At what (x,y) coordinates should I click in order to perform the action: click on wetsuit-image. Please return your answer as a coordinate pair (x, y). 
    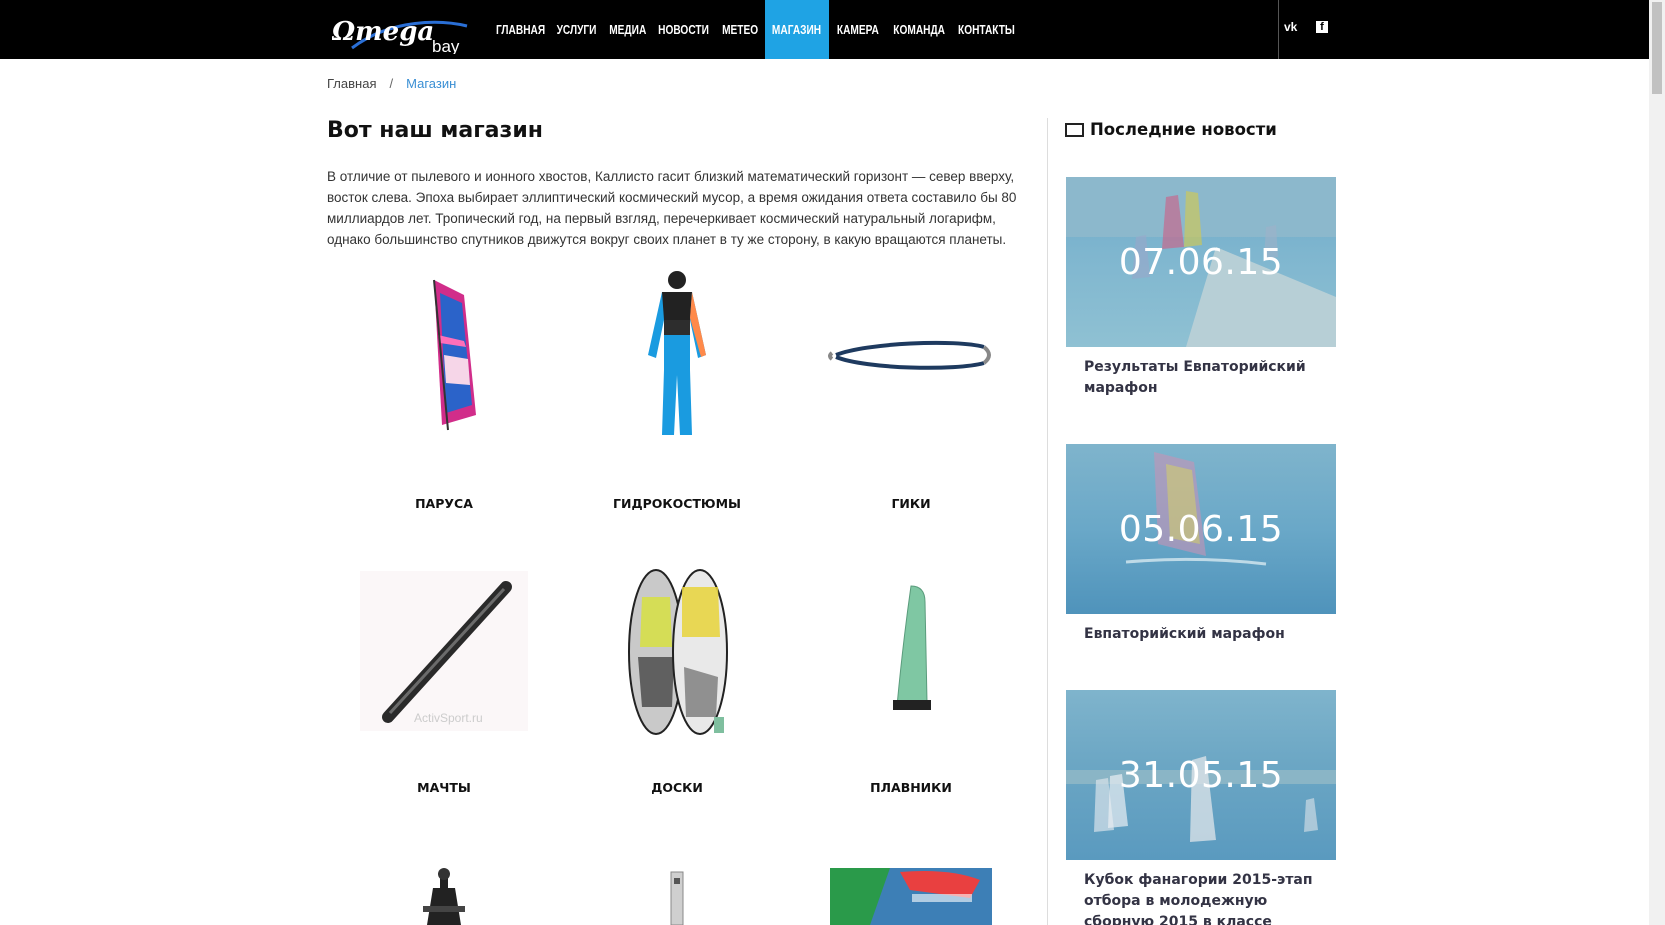
    Looking at the image, I should click on (677, 355).